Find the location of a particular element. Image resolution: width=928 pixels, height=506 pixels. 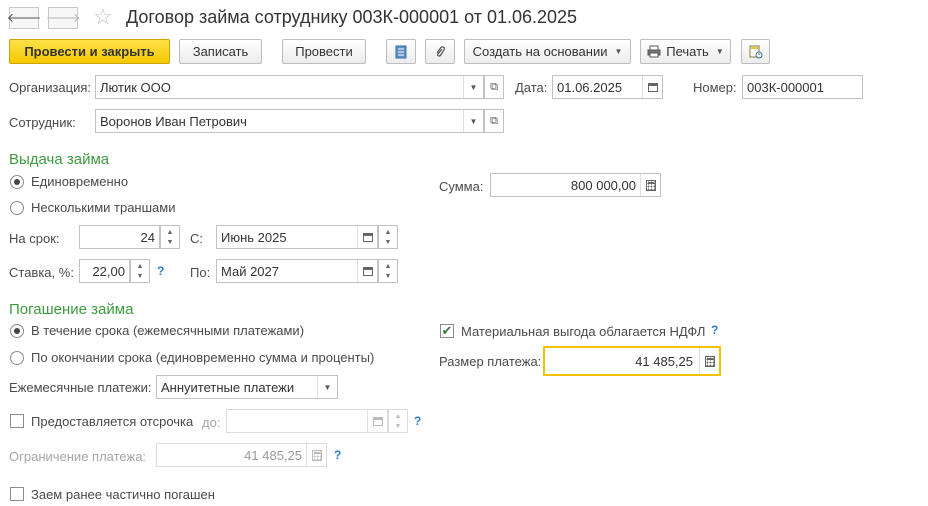

rate-stepper: ▲ ▼ is located at coordinates (140, 271).